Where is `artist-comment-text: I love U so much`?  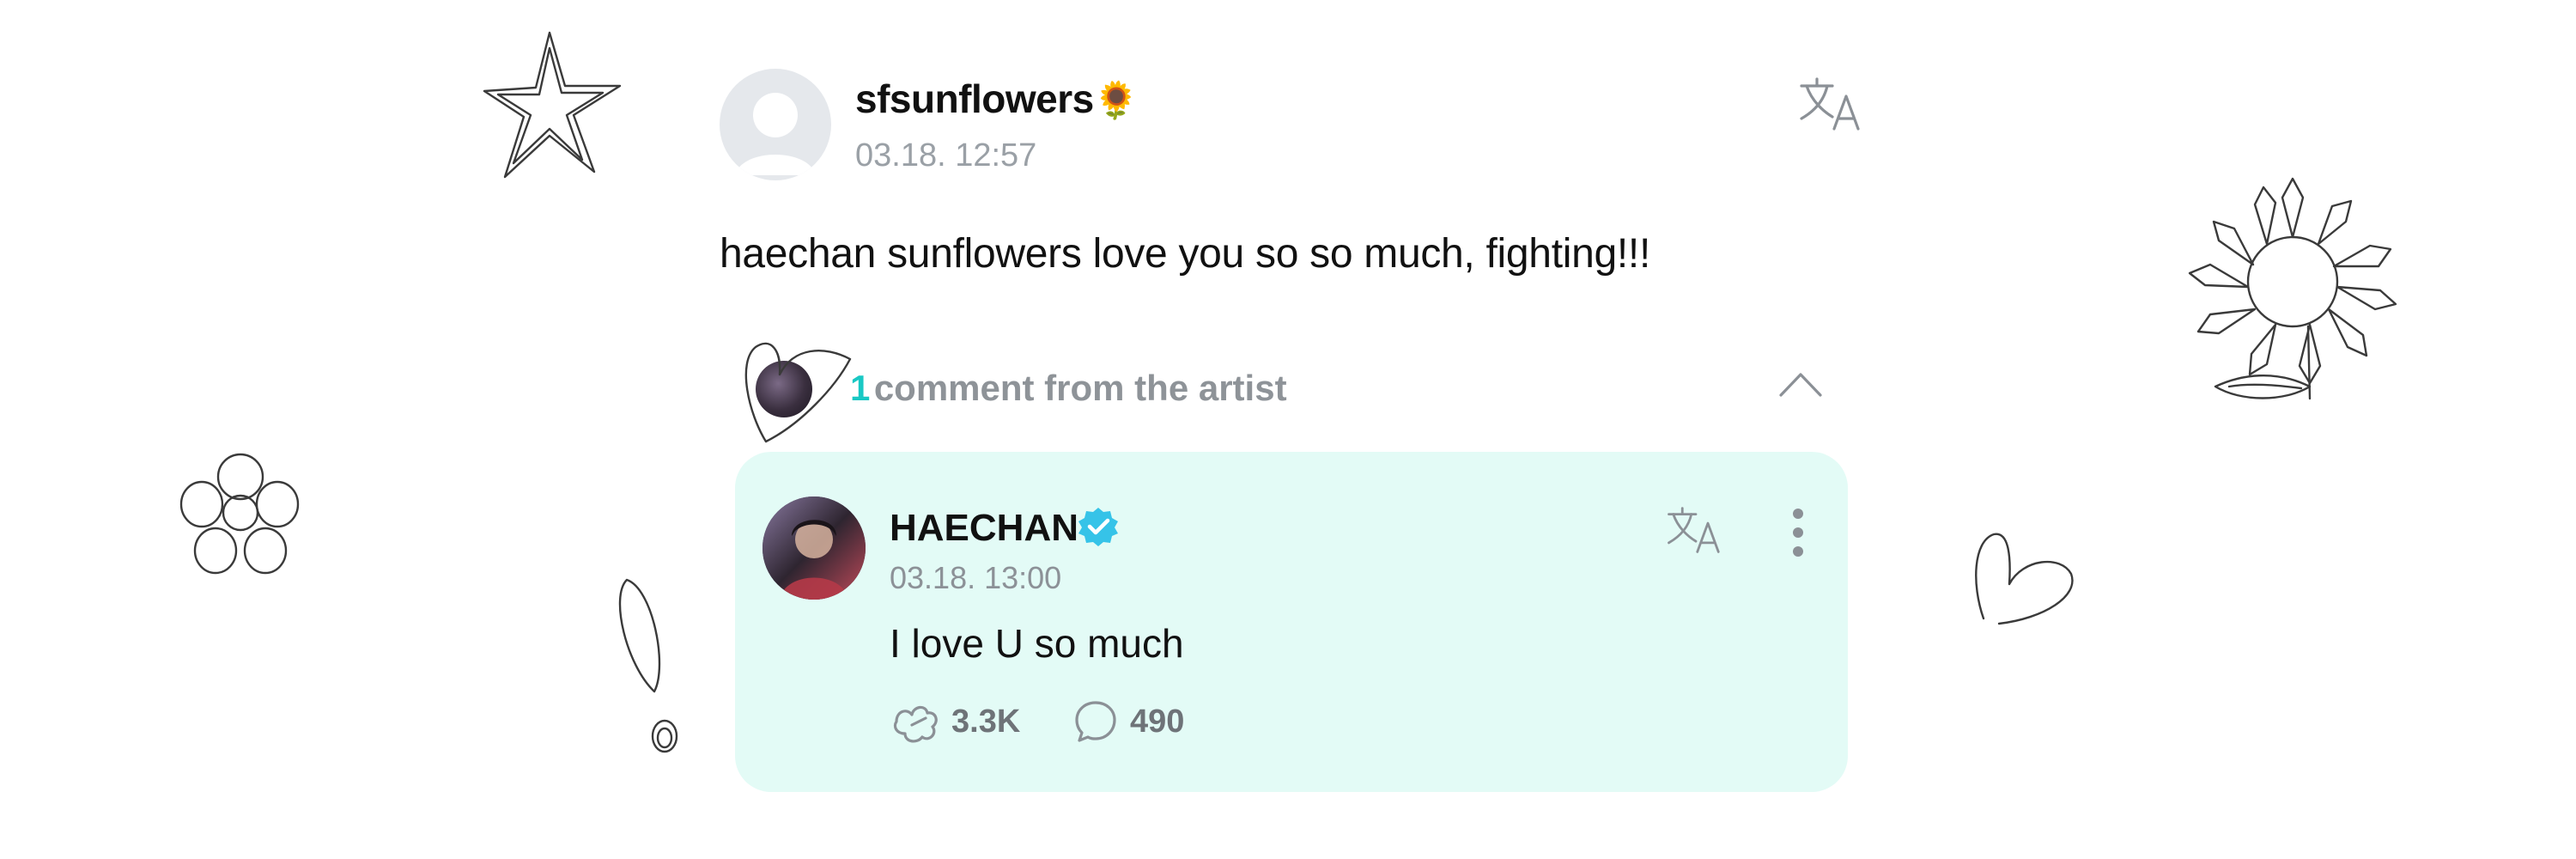 artist-comment-text: I love U so much is located at coordinates (1037, 643).